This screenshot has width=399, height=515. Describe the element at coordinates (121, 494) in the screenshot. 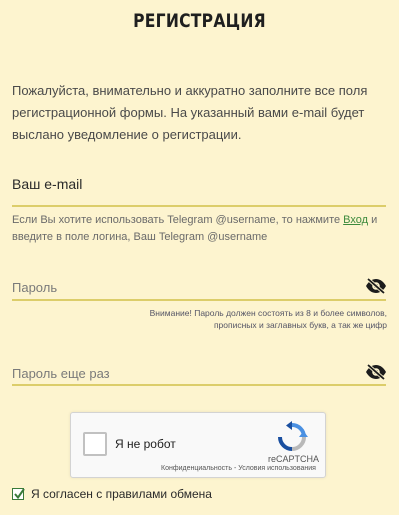

I see `agreement-label: Я согласен с правилами обмена` at that location.